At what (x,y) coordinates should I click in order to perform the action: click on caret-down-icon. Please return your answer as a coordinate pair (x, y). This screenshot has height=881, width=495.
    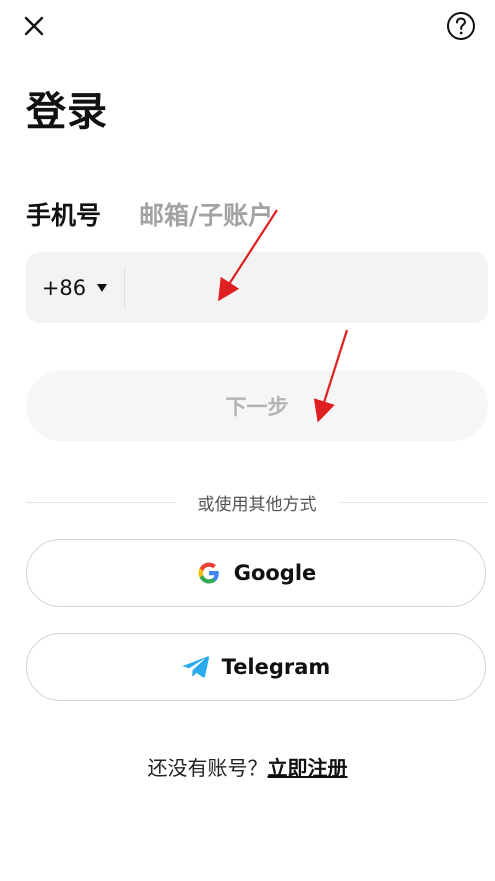
    Looking at the image, I should click on (102, 287).